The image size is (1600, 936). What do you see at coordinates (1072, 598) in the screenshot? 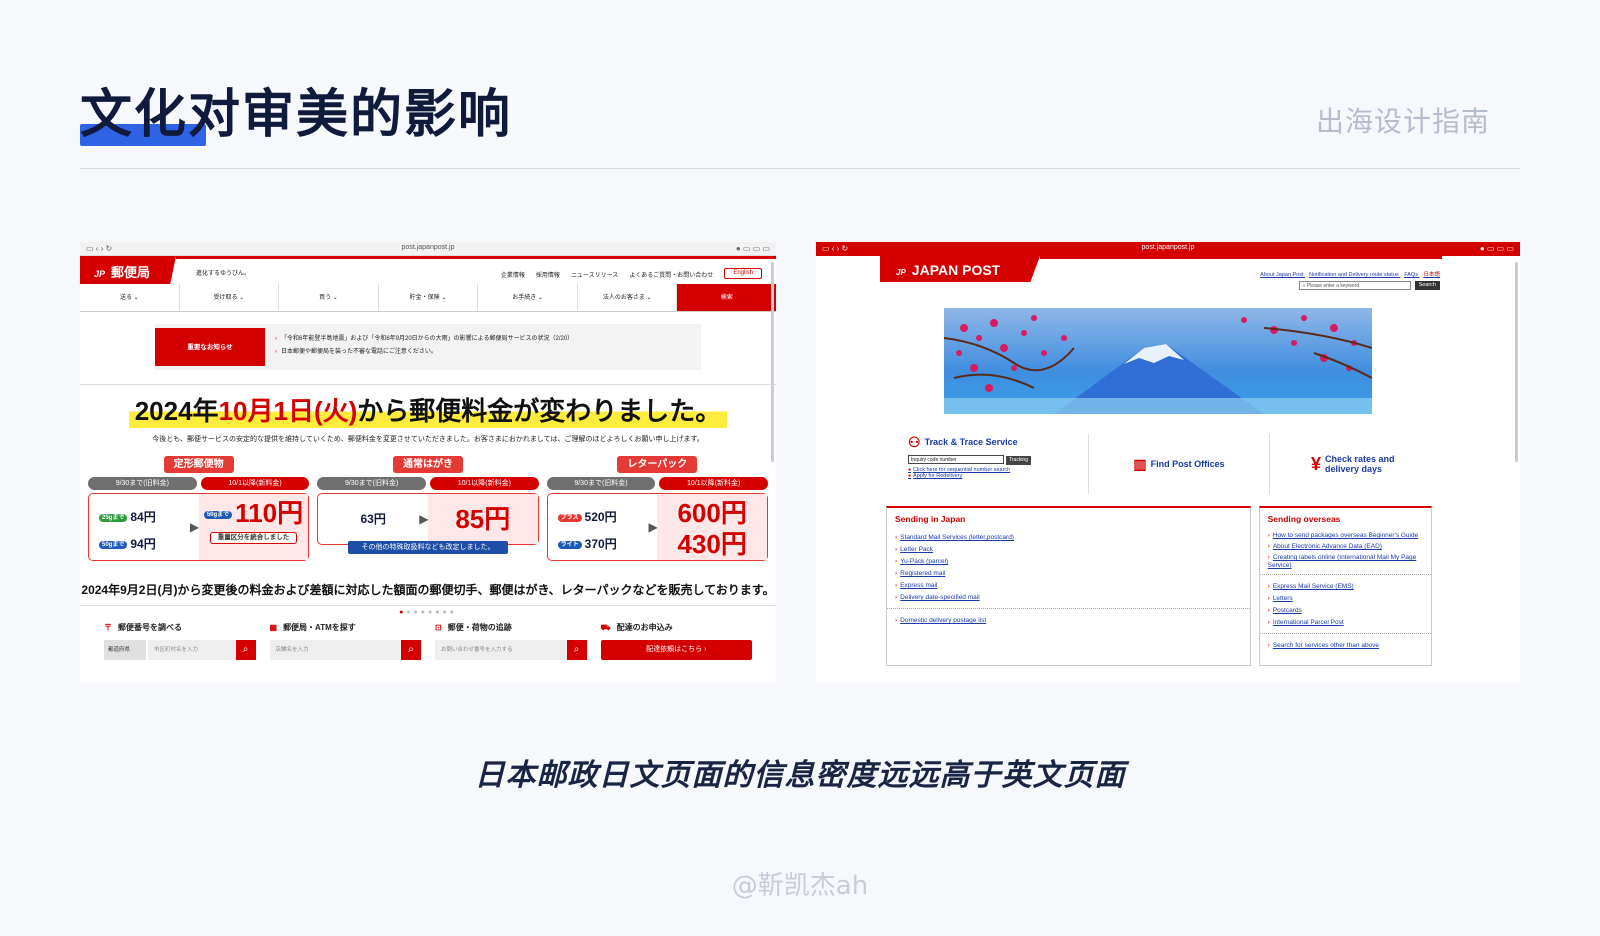
I see `link-item: Delivery date-specified mail` at bounding box center [1072, 598].